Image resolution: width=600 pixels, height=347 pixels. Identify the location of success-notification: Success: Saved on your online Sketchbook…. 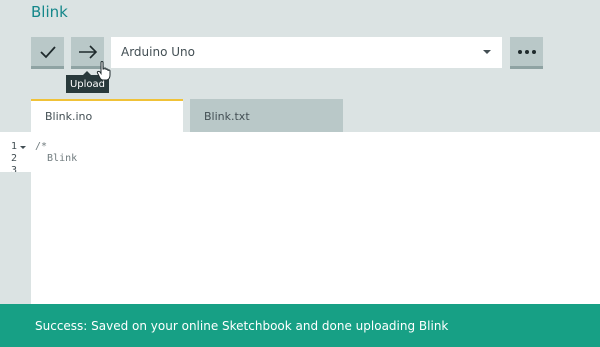
(300, 325).